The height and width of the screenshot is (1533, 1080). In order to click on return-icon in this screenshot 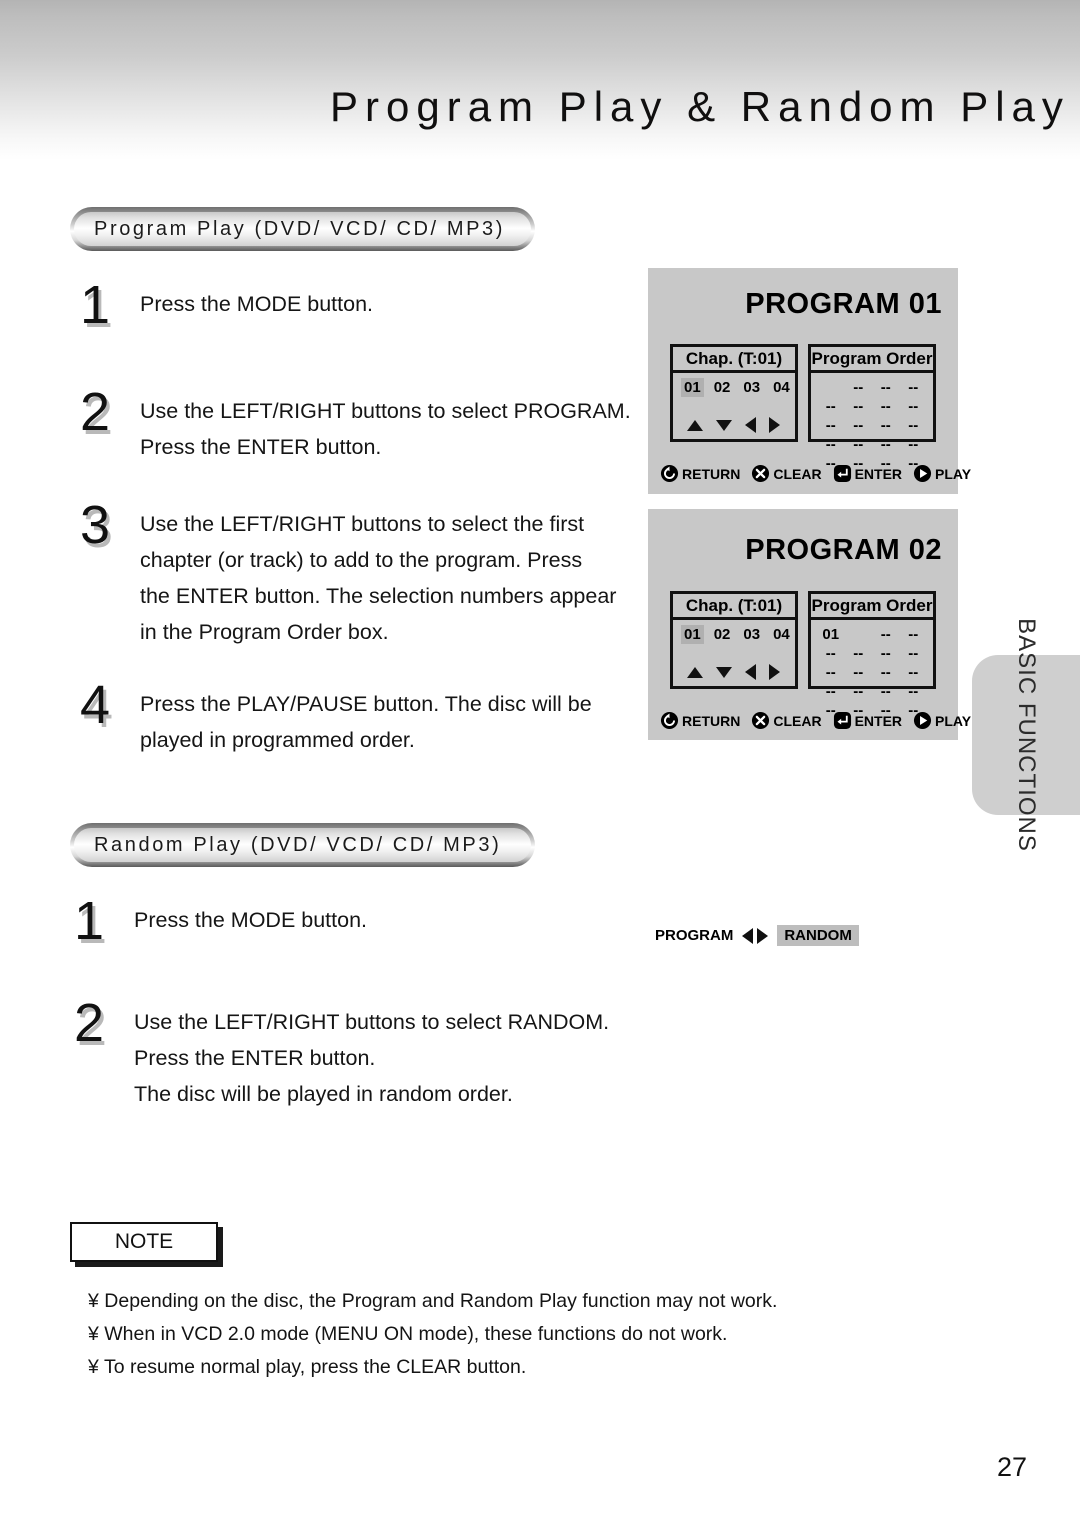, I will do `click(669, 473)`.